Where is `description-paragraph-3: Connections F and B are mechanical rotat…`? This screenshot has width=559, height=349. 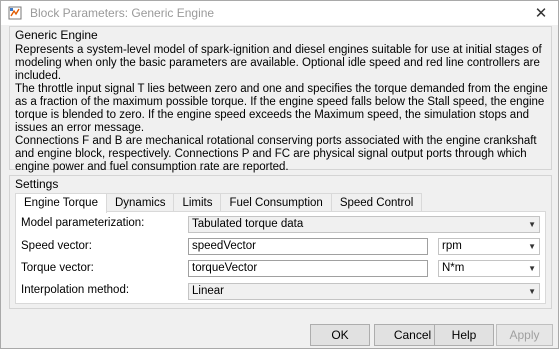
description-paragraph-3: Connections F and B are mechanical rotat… is located at coordinates (276, 154).